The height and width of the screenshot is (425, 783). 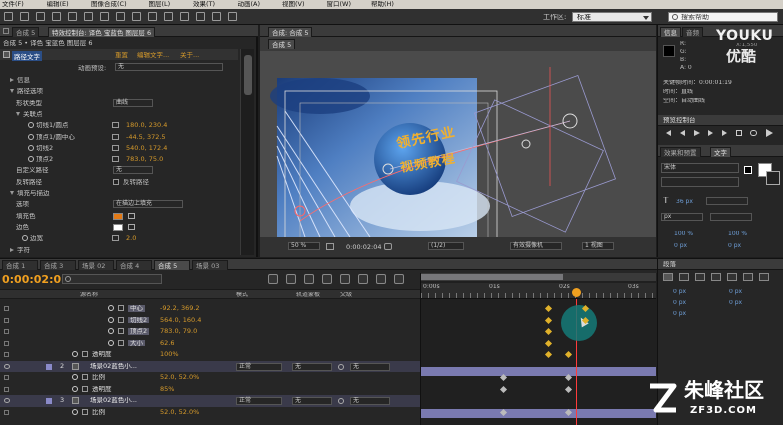 What do you see at coordinates (88, 16) in the screenshot?
I see `pan-behind-tool-icon` at bounding box center [88, 16].